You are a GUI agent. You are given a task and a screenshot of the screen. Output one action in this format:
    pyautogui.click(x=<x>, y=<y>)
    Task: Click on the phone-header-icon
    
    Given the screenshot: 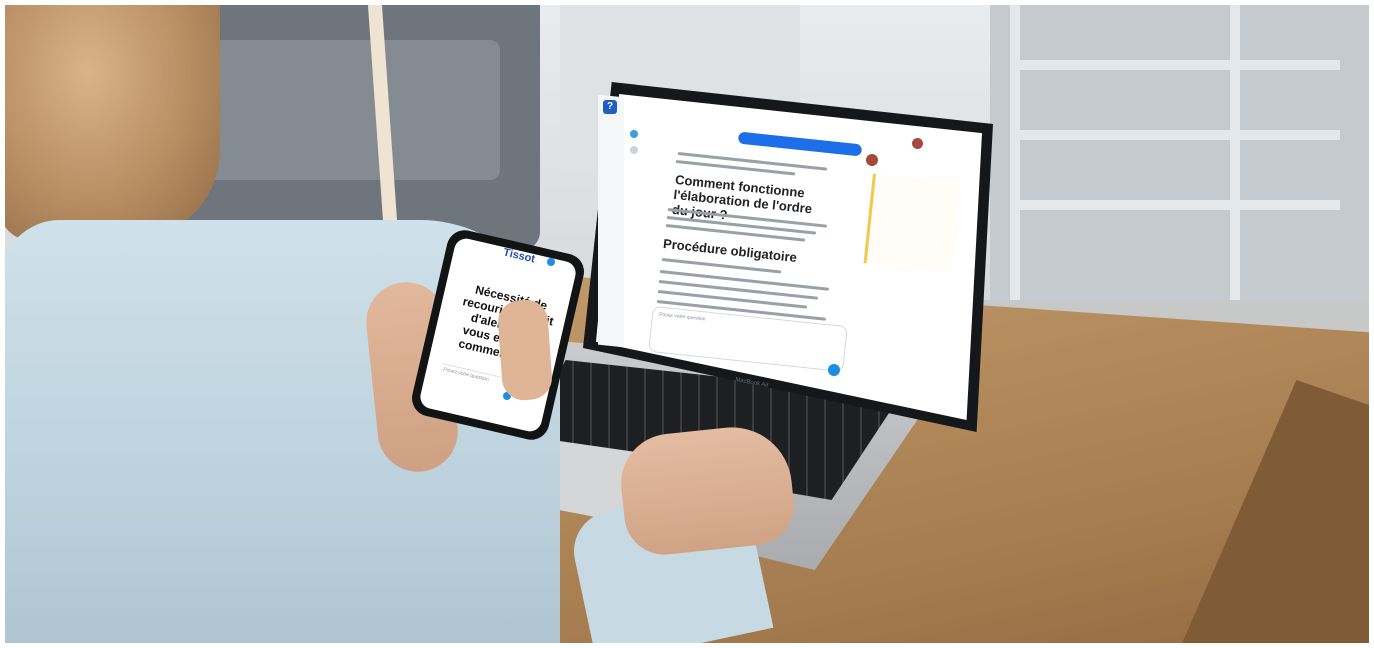 What is the action you would take?
    pyautogui.click(x=551, y=262)
    